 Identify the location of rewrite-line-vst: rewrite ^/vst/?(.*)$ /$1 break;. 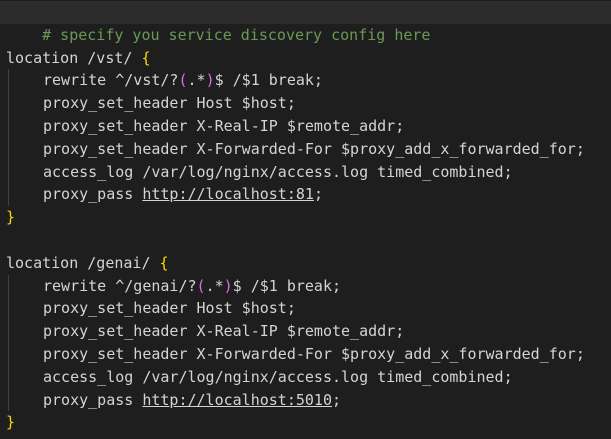
(305, 81).